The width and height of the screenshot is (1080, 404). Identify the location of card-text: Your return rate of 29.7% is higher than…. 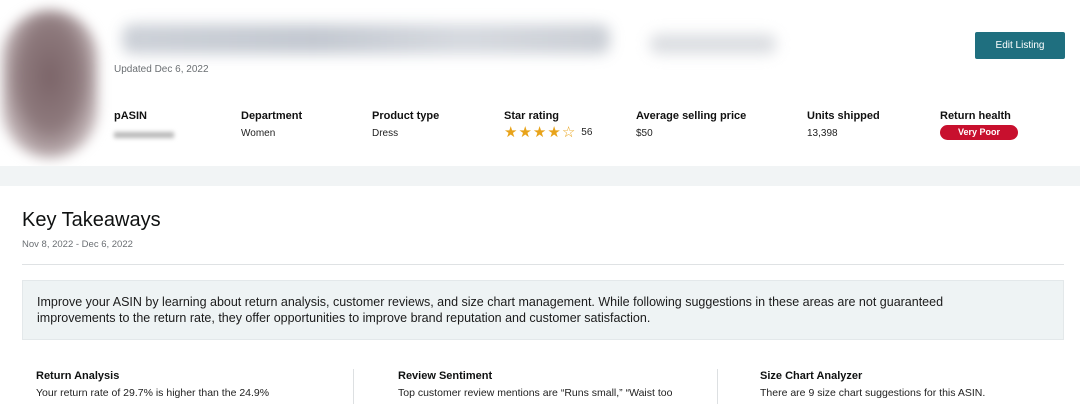
(153, 393).